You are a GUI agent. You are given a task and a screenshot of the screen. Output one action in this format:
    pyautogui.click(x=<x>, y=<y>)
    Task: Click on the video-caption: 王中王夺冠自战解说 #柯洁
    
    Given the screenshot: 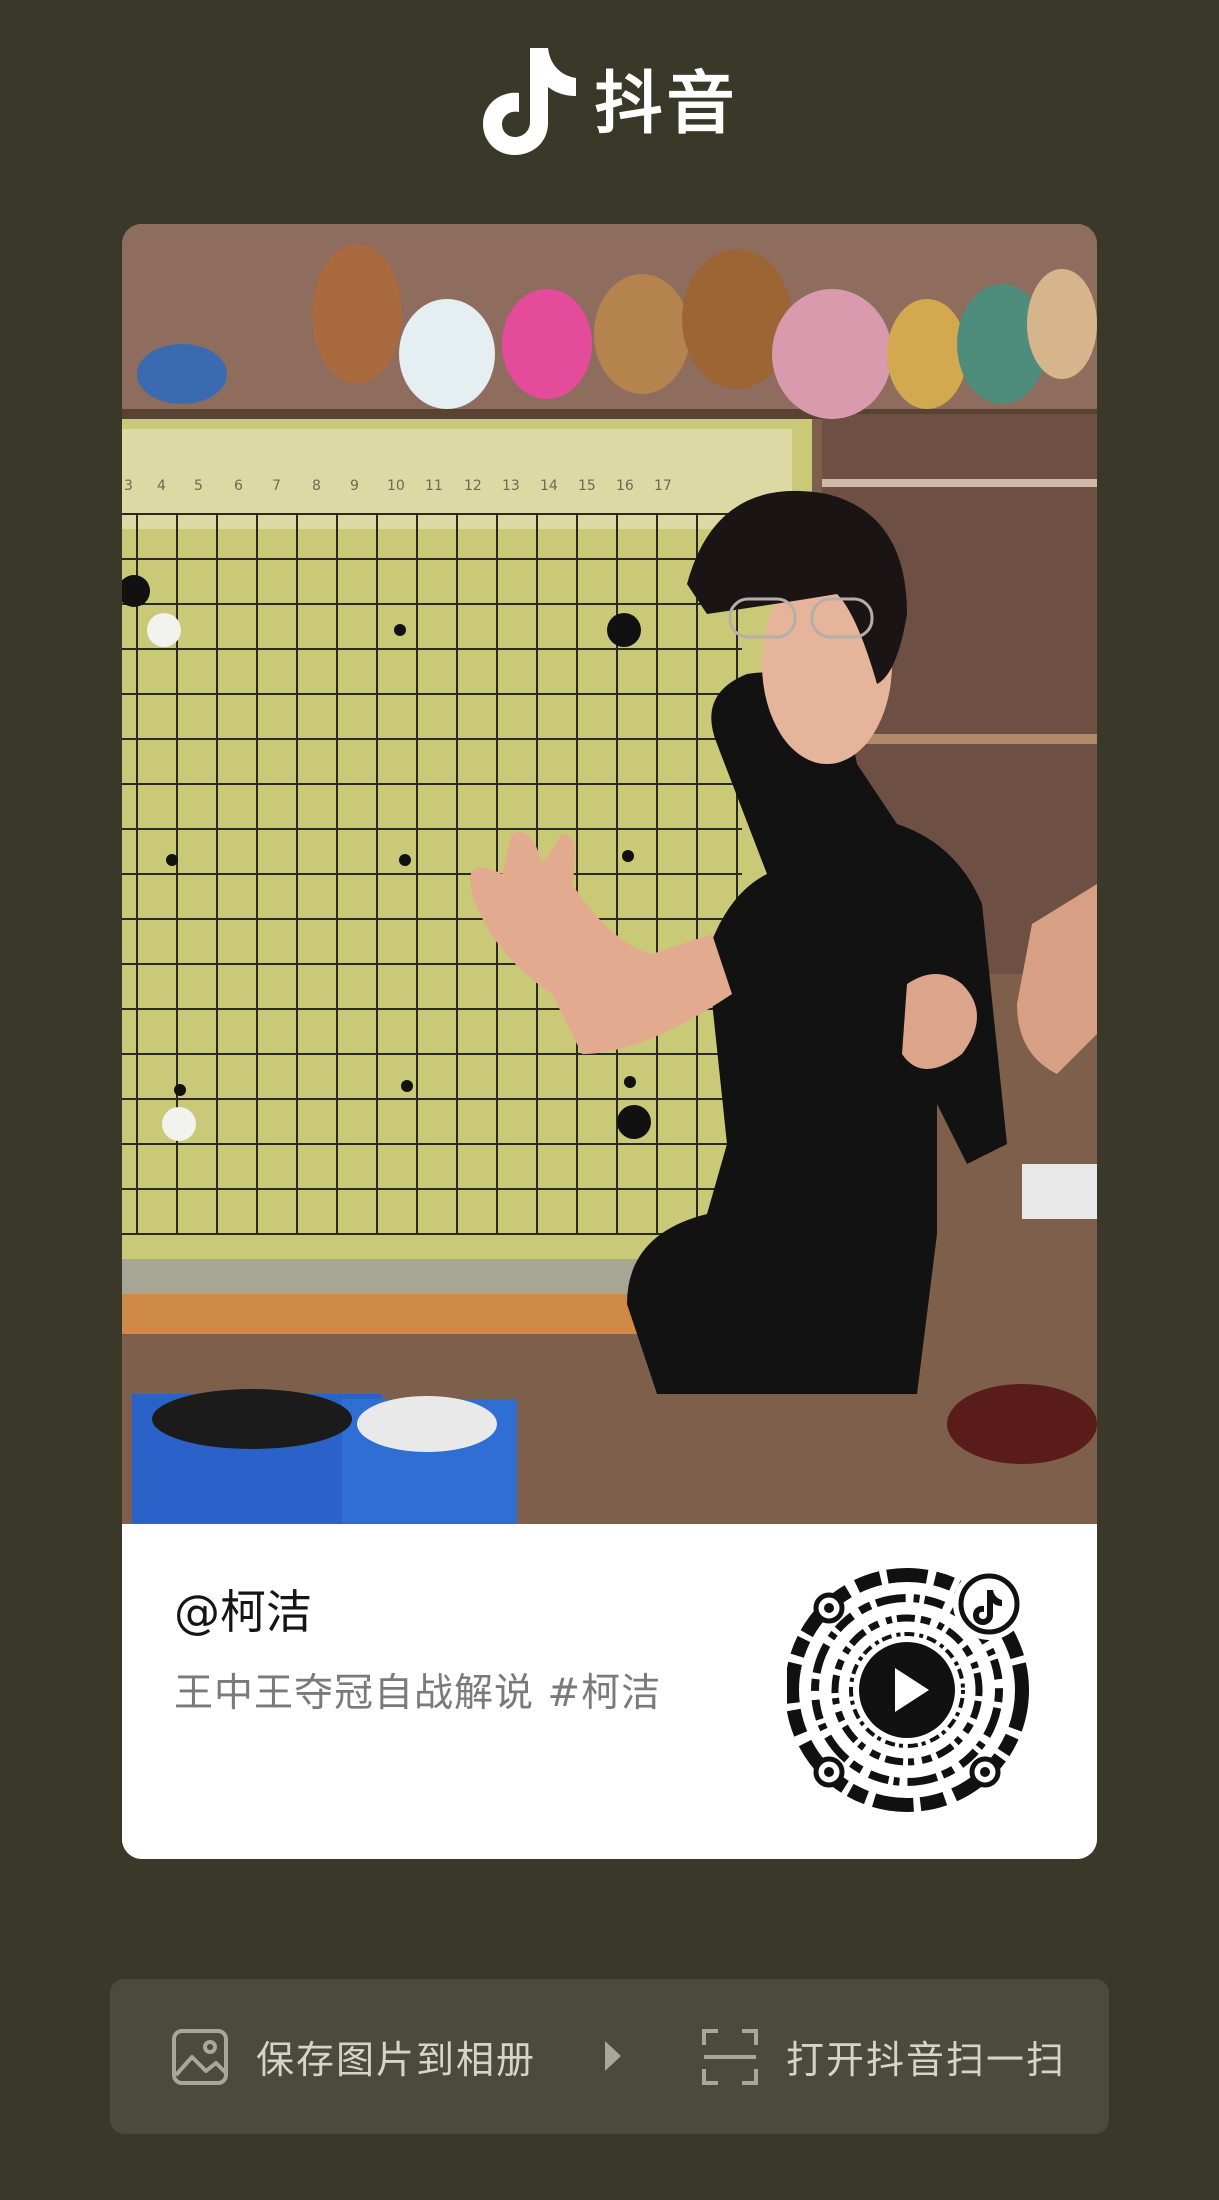 What is the action you would take?
    pyautogui.click(x=418, y=1693)
    